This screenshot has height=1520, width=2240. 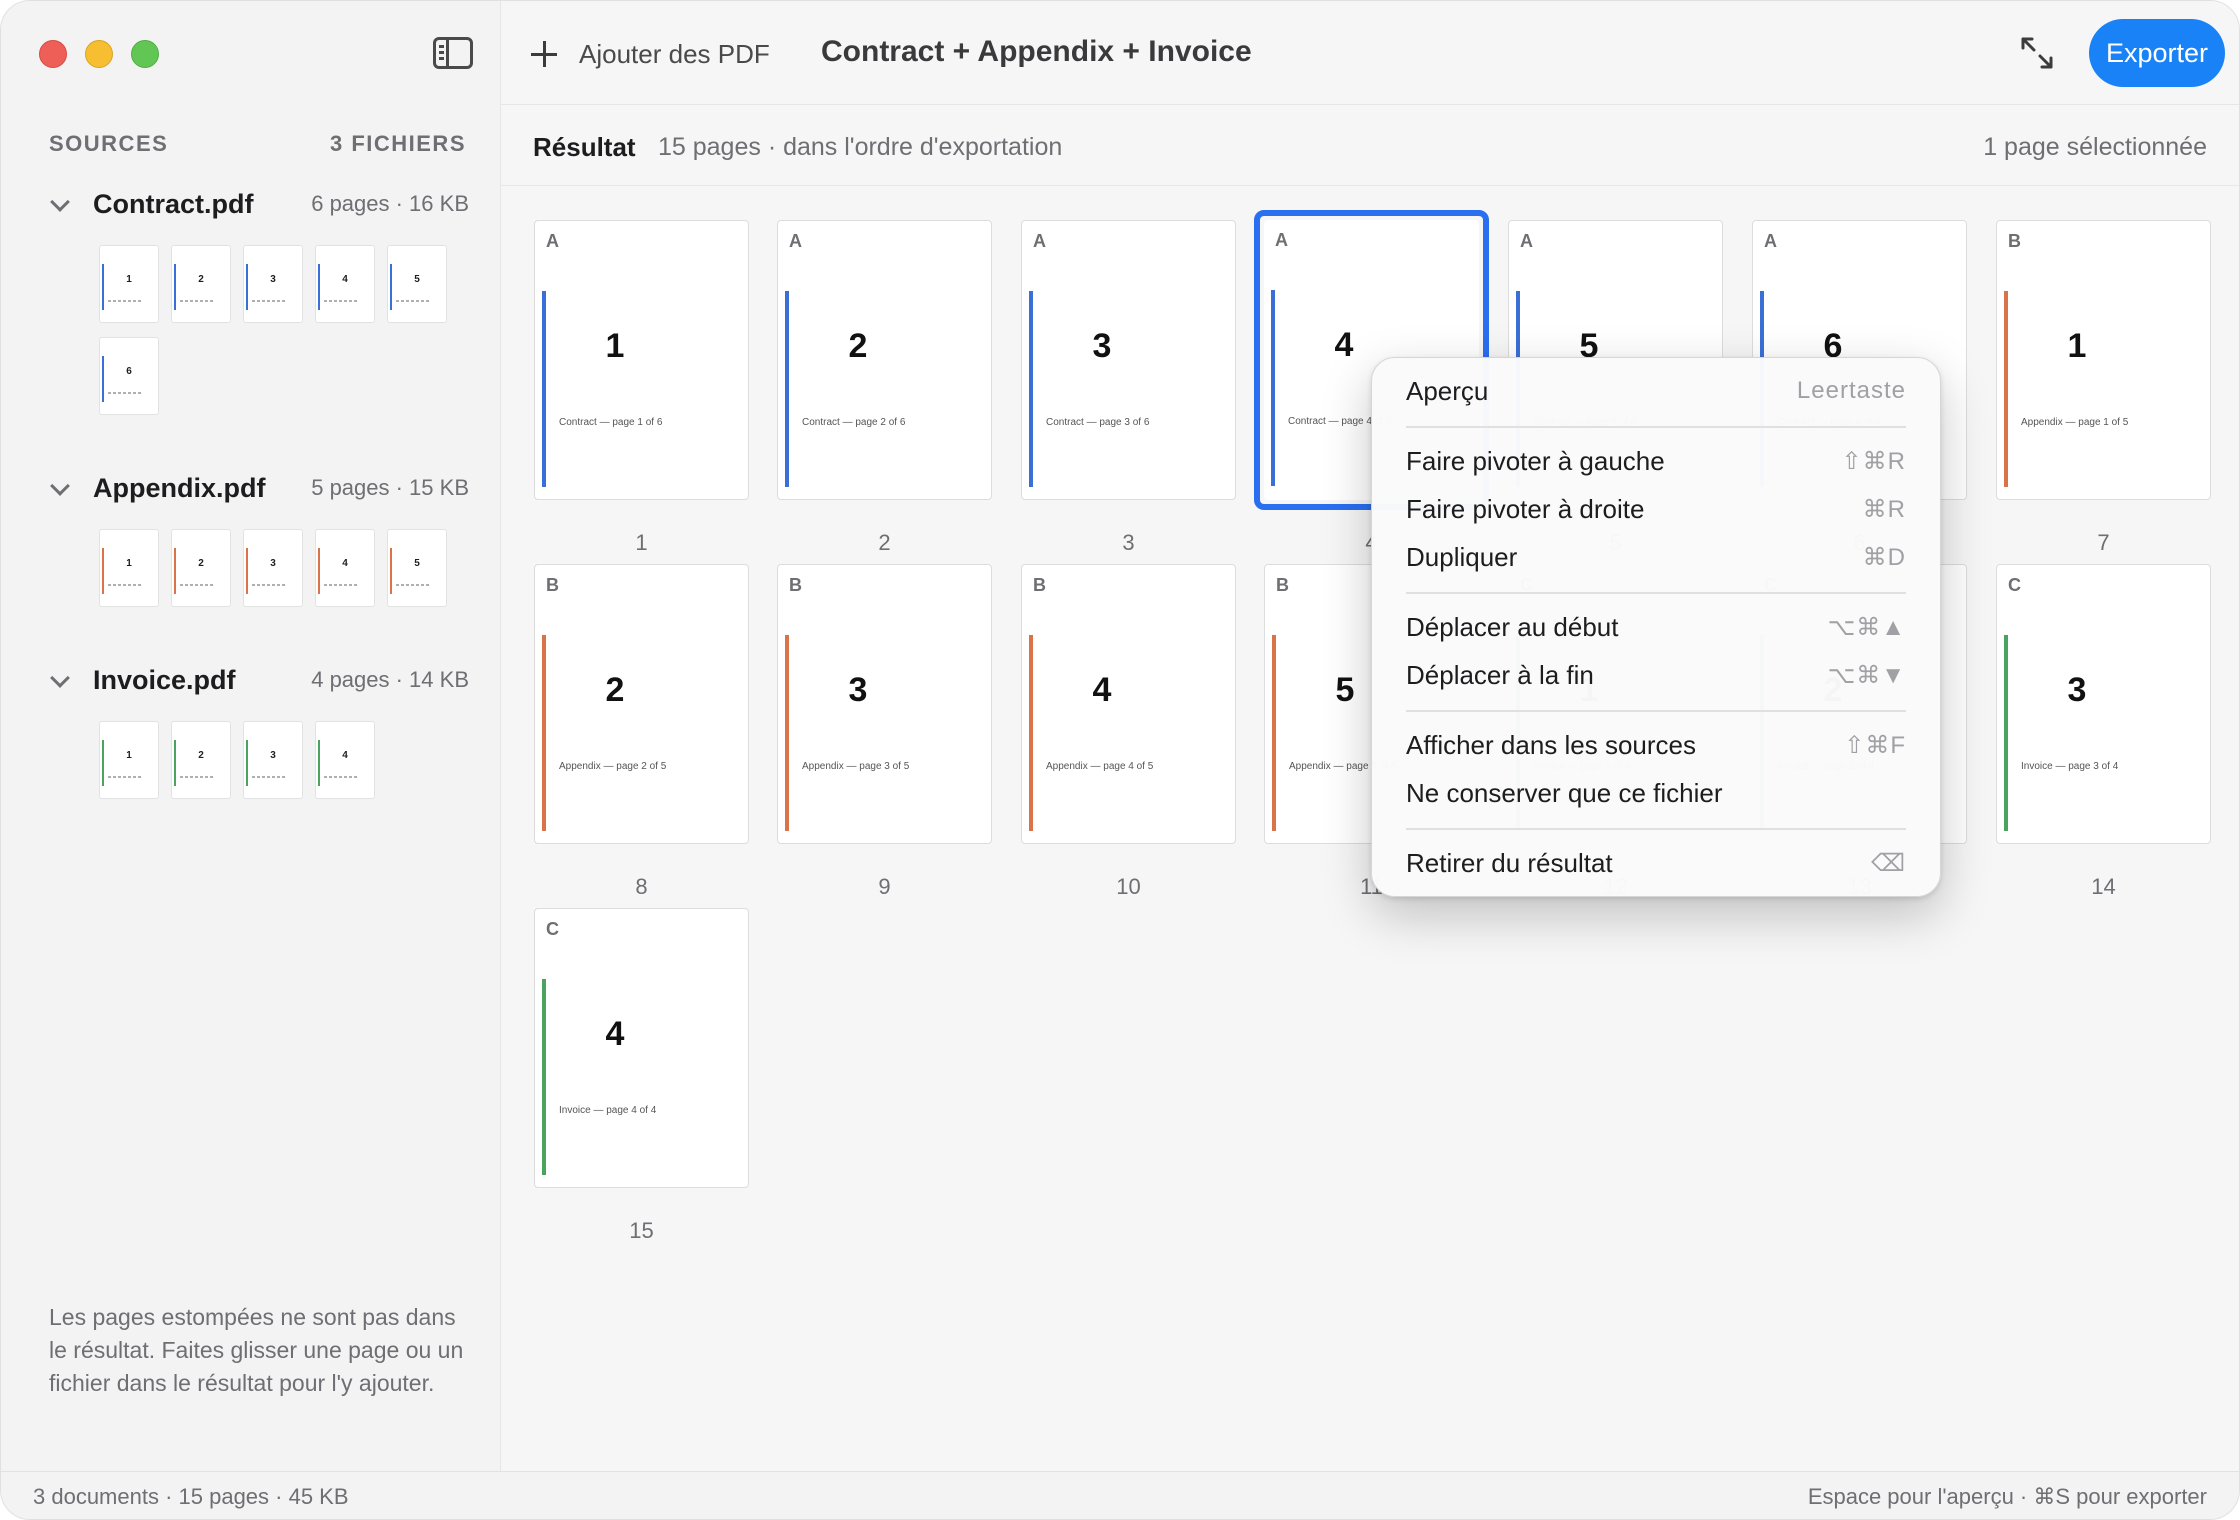 I want to click on result-page-thumbnail: C 4 Invoice — page 4 of 4, so click(x=641, y=1048).